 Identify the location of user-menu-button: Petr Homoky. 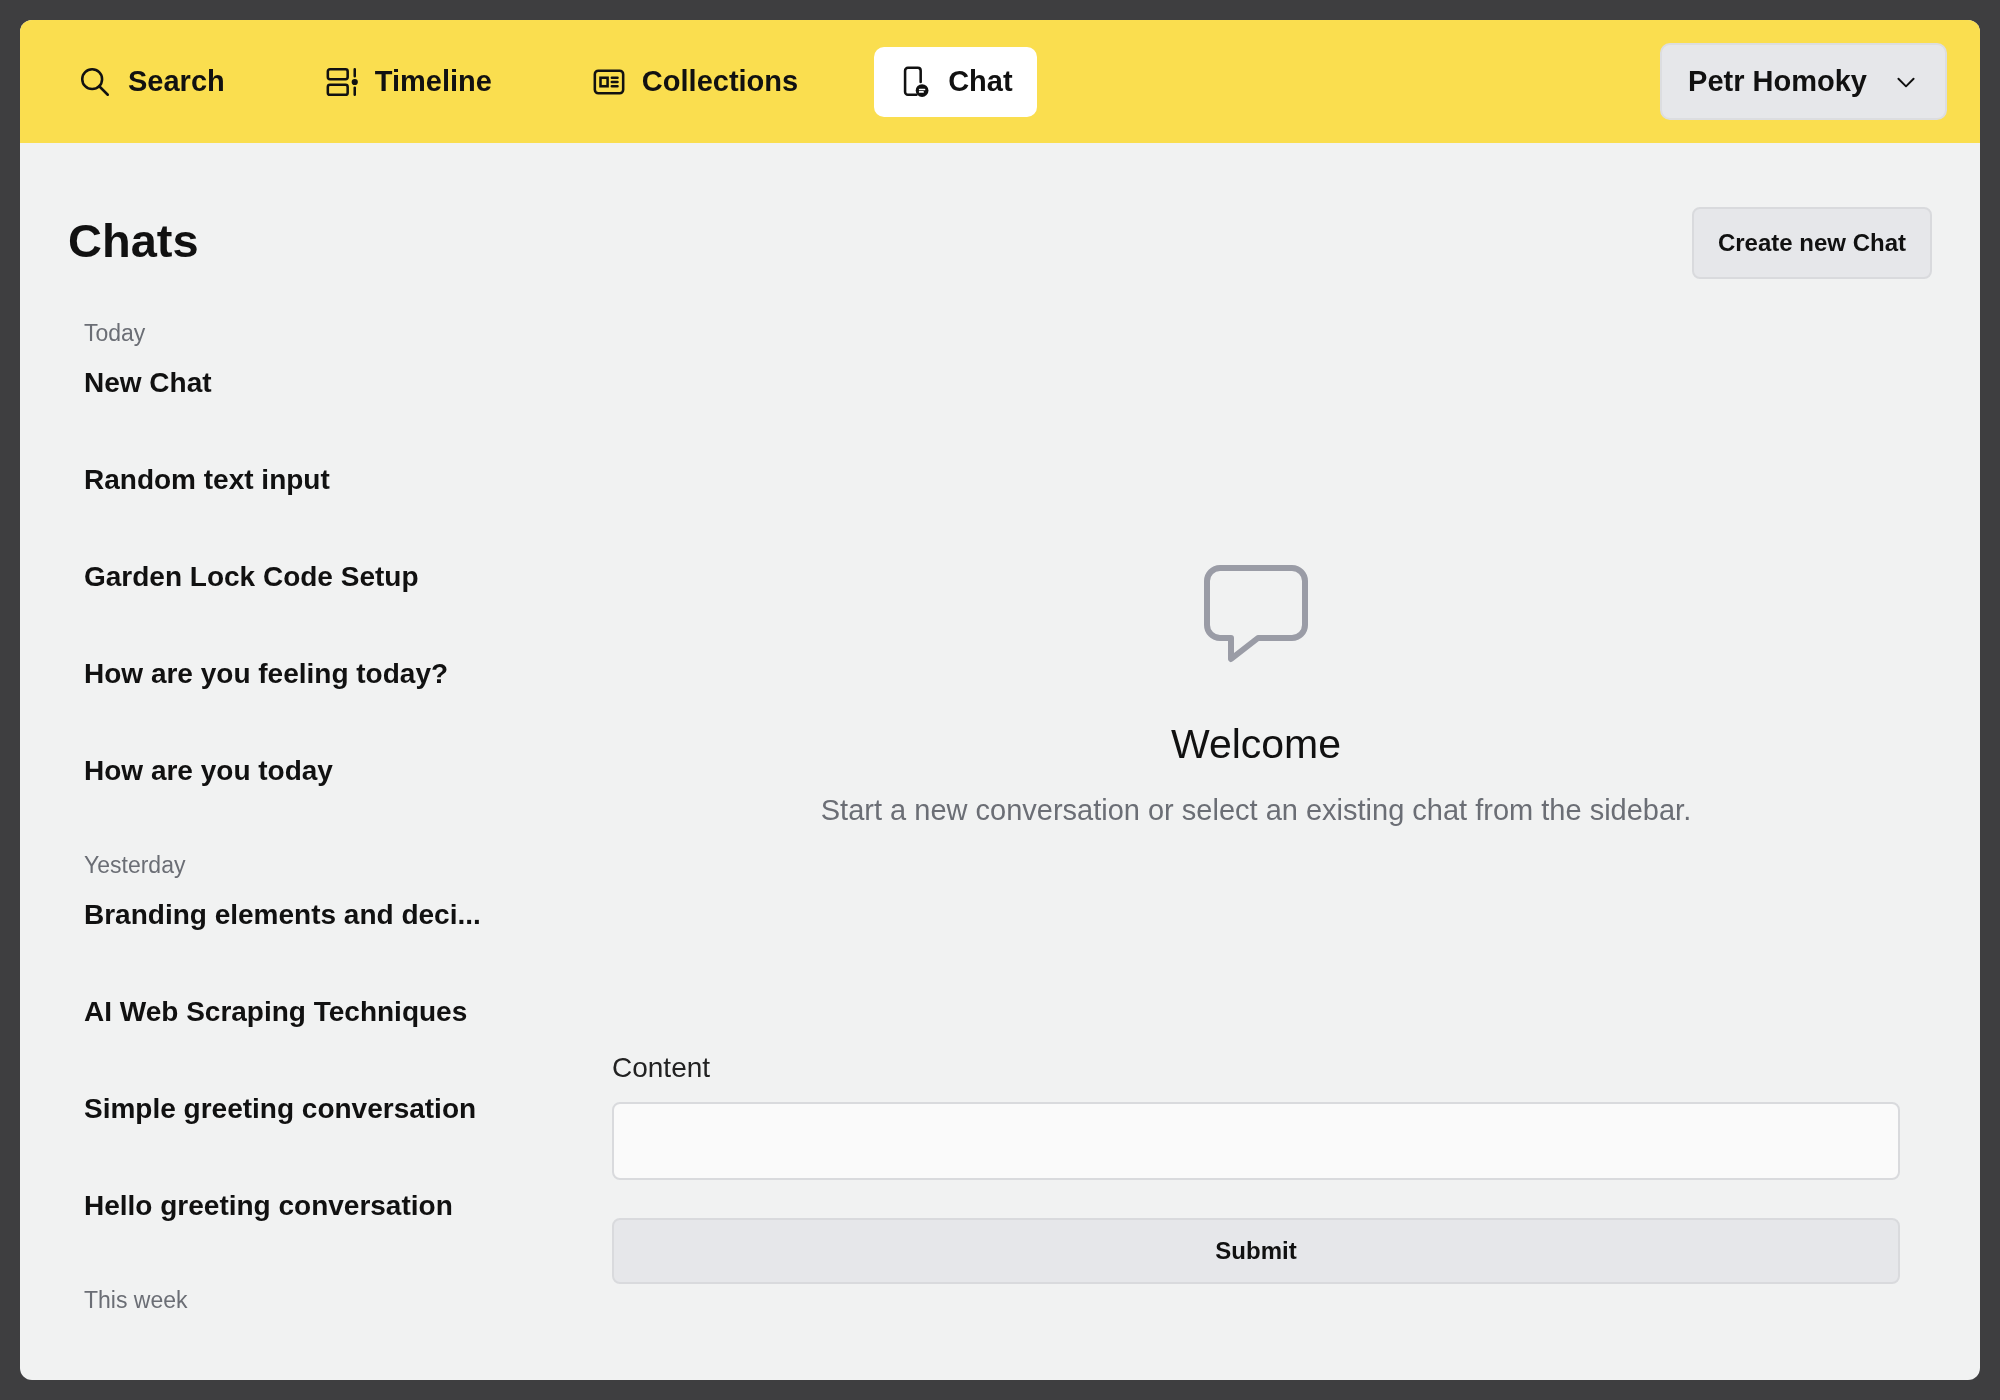
(1803, 81).